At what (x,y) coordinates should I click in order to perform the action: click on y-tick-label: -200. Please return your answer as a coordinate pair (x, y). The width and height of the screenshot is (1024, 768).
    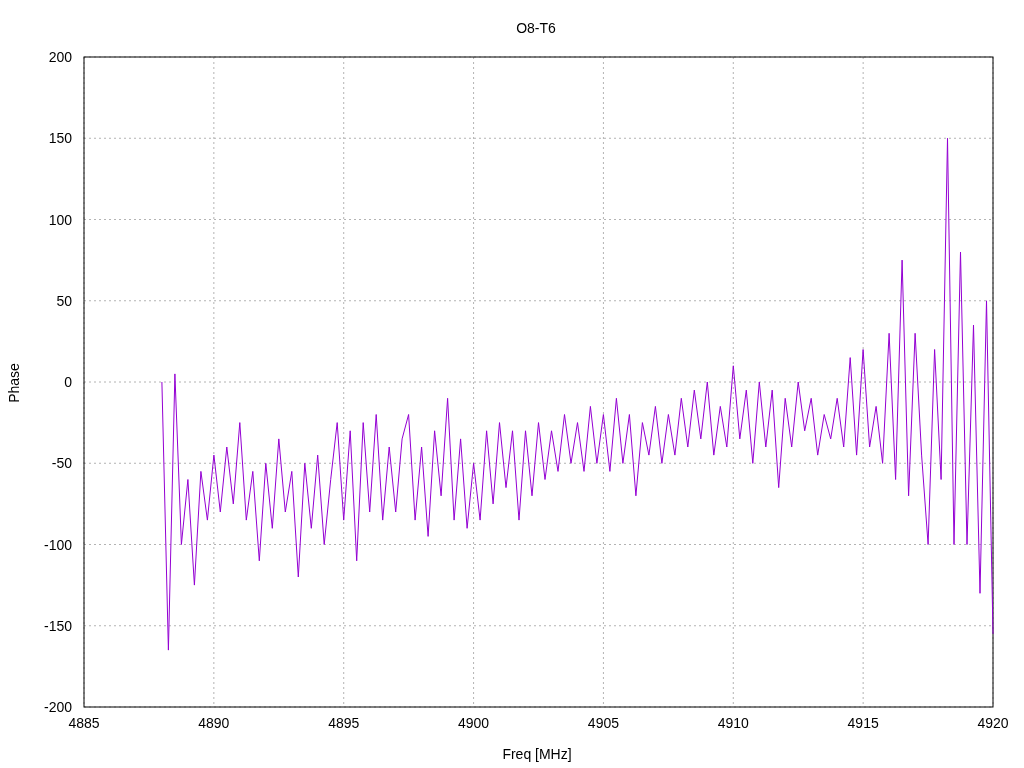
    Looking at the image, I should click on (57, 707).